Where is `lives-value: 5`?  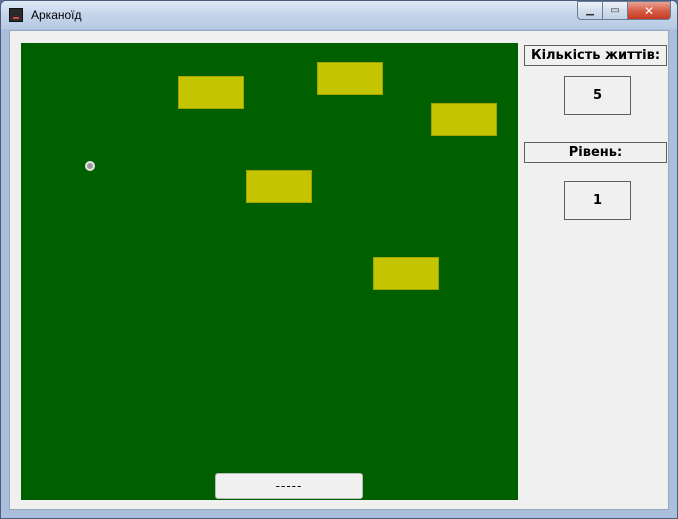
lives-value: 5 is located at coordinates (597, 95).